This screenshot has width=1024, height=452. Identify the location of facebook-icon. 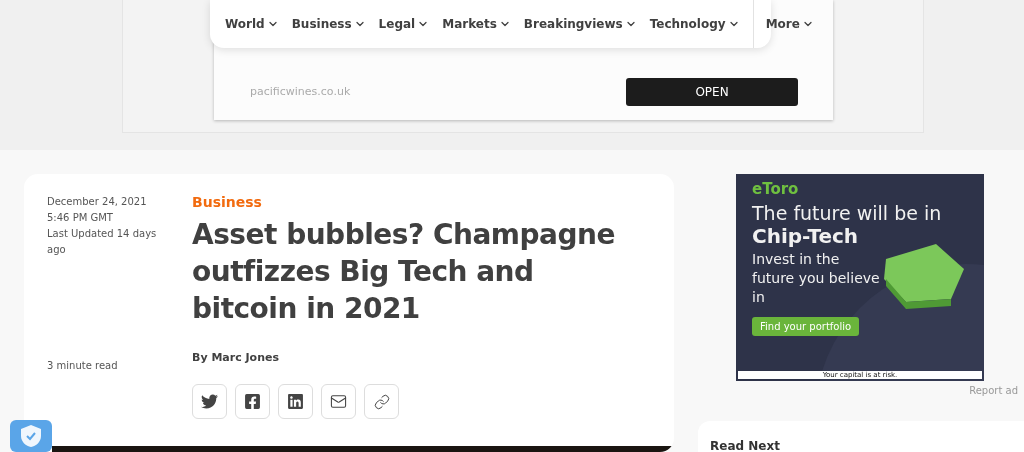
(252, 401).